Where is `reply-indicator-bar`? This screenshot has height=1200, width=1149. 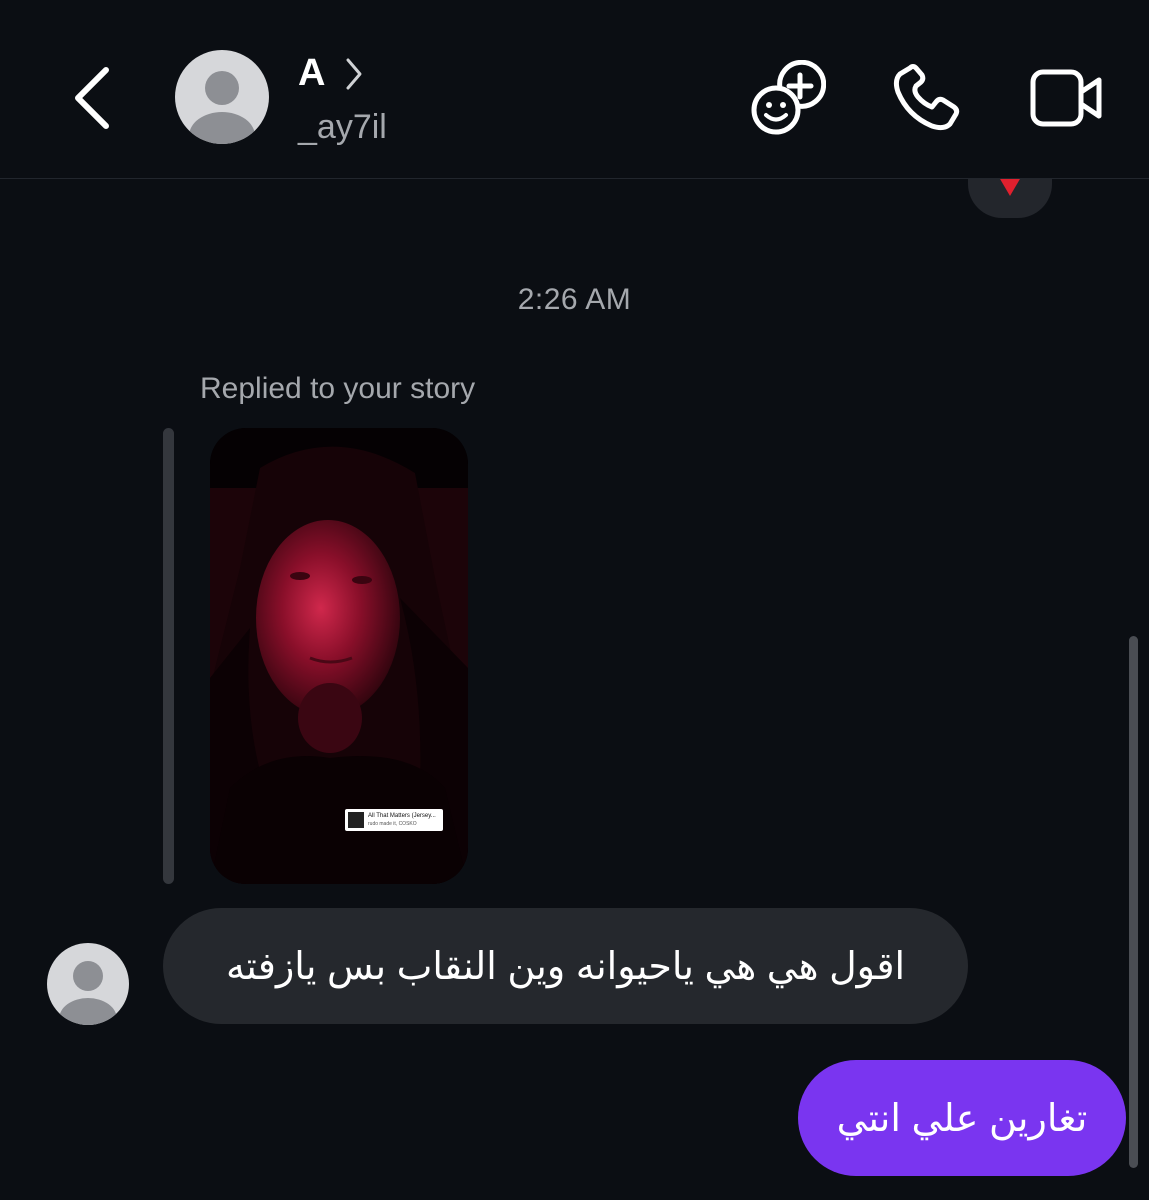 reply-indicator-bar is located at coordinates (168, 656).